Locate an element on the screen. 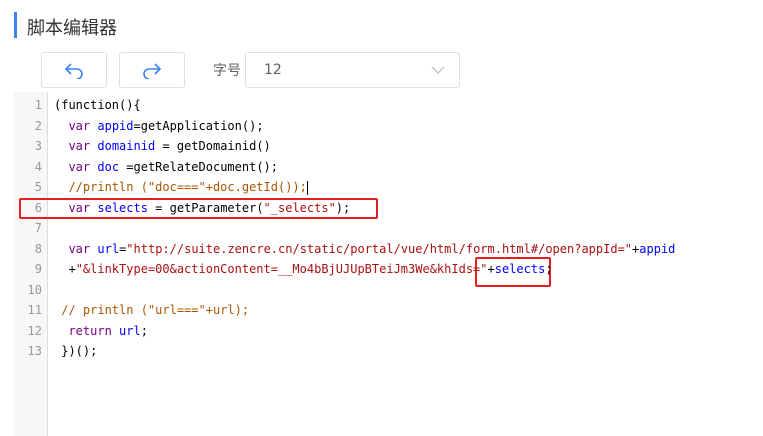 This screenshot has width=763, height=436. code-line: })(); is located at coordinates (75, 351).